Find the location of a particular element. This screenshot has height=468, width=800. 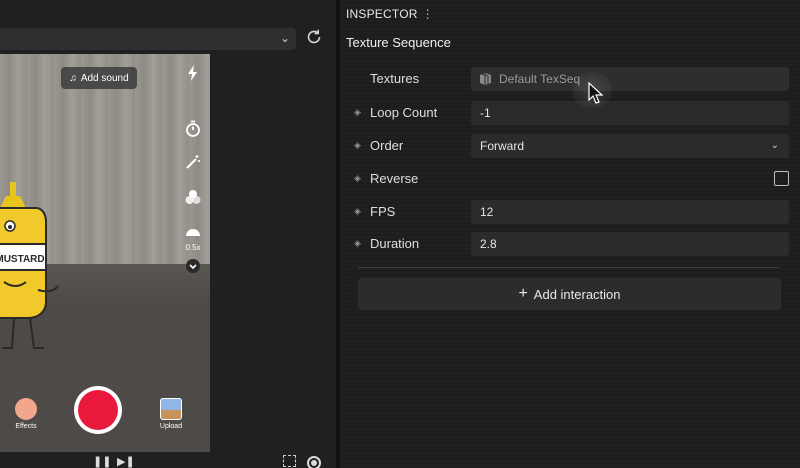

upload-thumbnail-icon is located at coordinates (171, 409).